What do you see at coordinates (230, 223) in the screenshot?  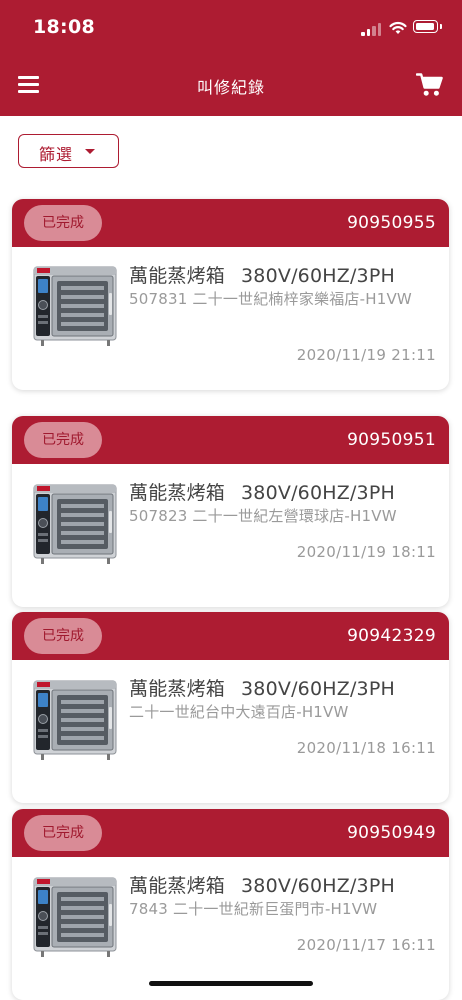 I see `card-header: 已完成 90950955` at bounding box center [230, 223].